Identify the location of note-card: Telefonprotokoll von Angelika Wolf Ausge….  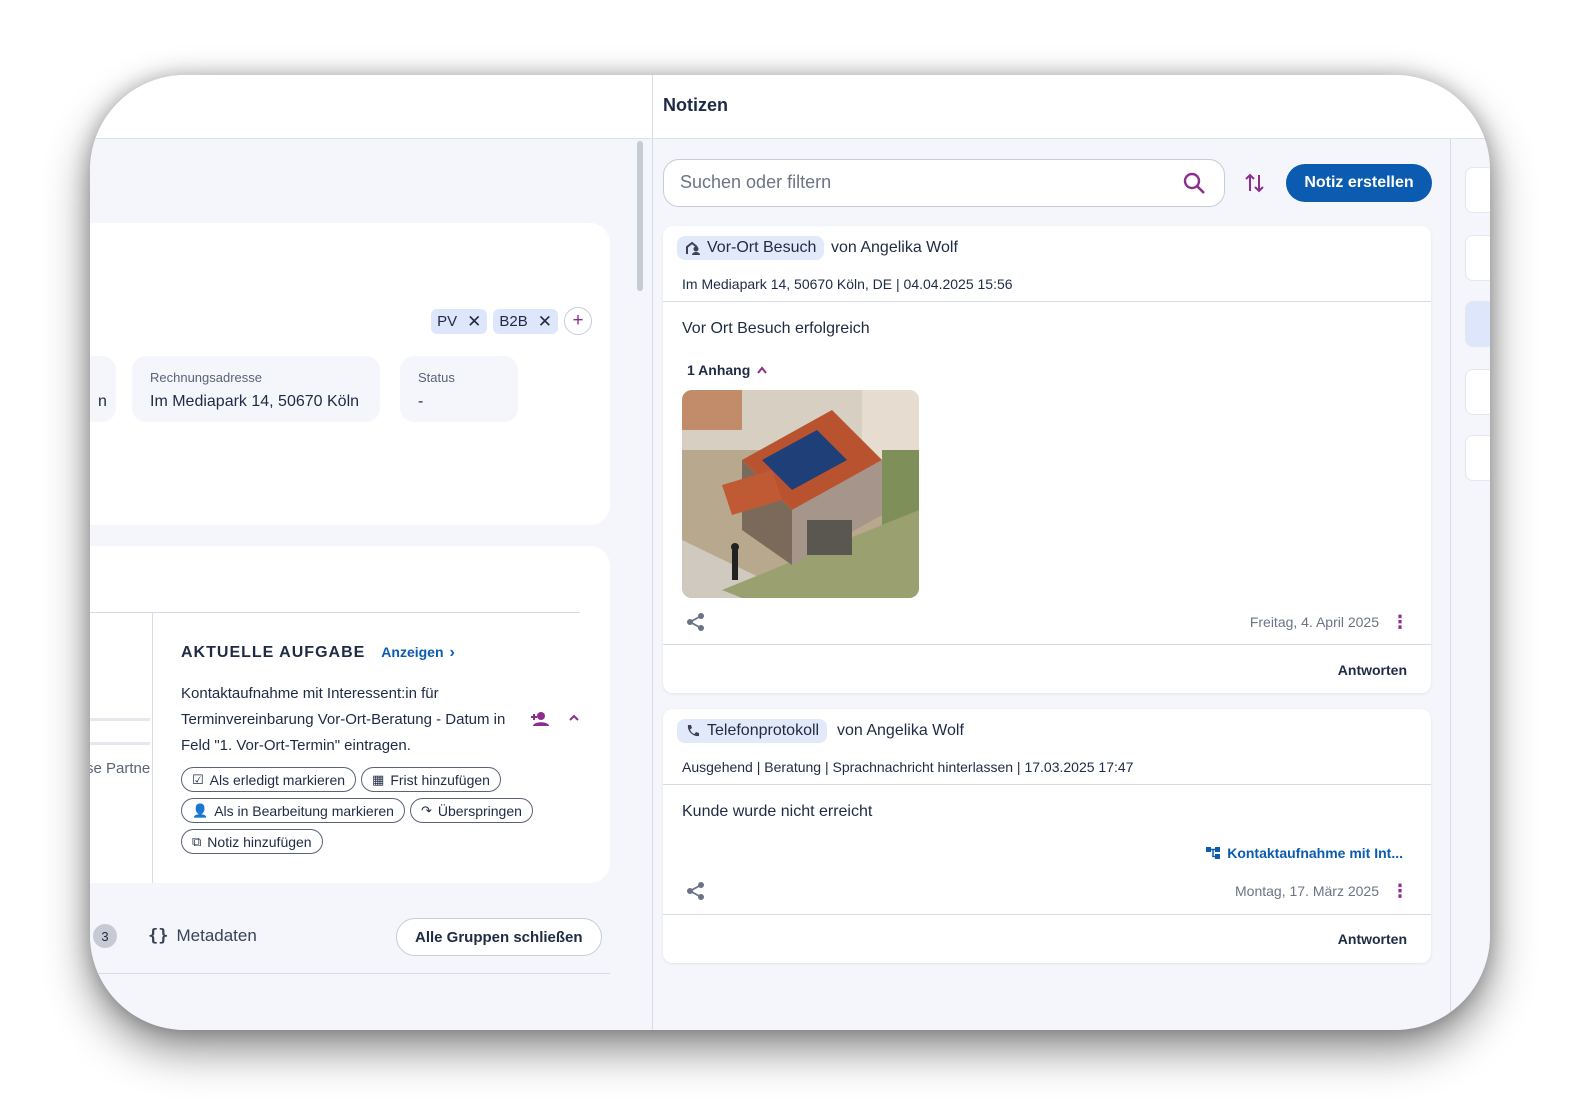
(1047, 836).